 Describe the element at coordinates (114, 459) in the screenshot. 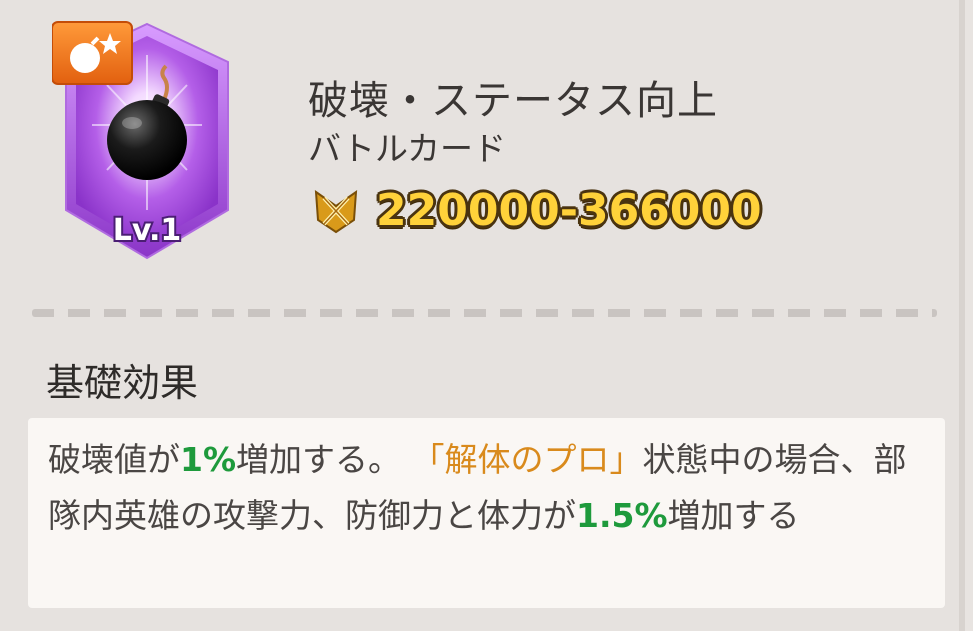

I see `desc-text-1: 破壊値が` at that location.